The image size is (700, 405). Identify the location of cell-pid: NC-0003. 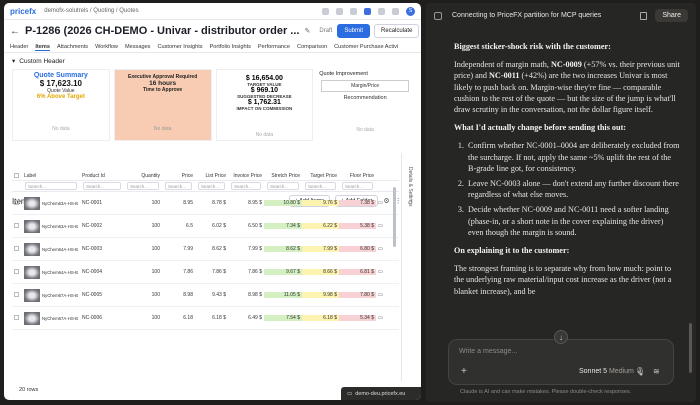
(102, 249).